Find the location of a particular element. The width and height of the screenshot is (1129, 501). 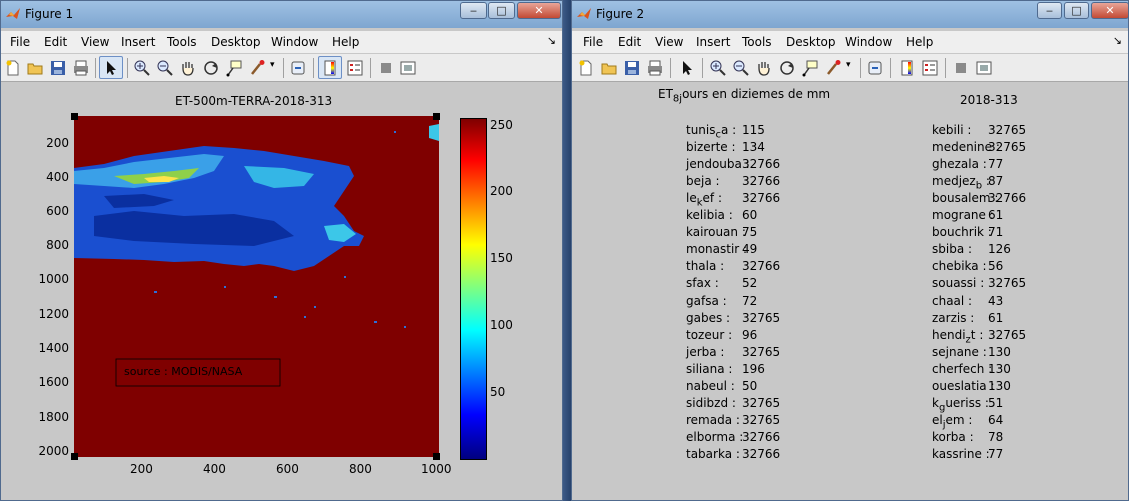

station-value: 115 is located at coordinates (753, 130).